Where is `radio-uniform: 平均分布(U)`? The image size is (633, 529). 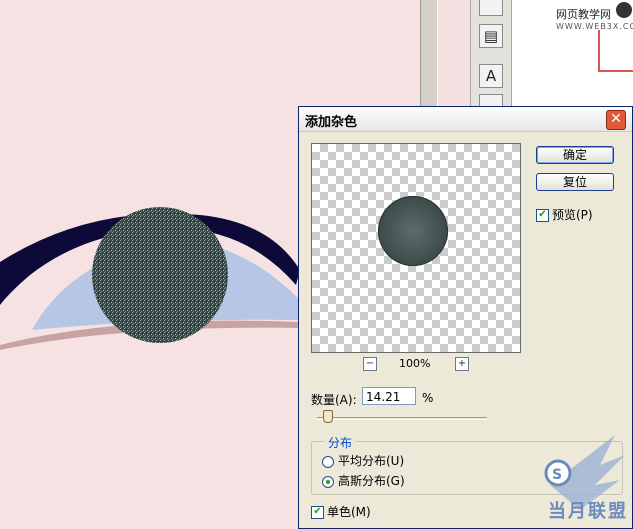
radio-uniform: 平均分布(U) is located at coordinates (363, 460).